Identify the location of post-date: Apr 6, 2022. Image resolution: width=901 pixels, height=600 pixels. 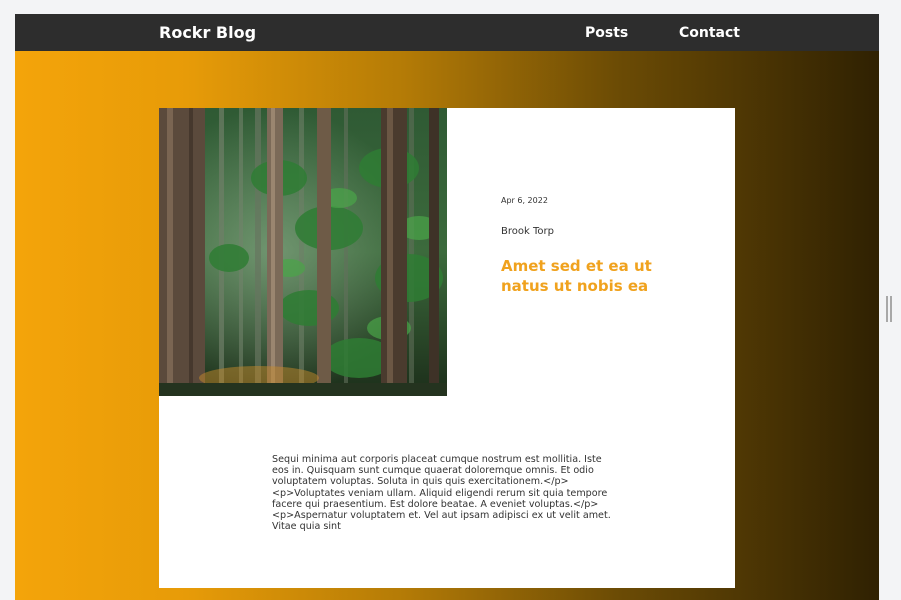
(524, 200).